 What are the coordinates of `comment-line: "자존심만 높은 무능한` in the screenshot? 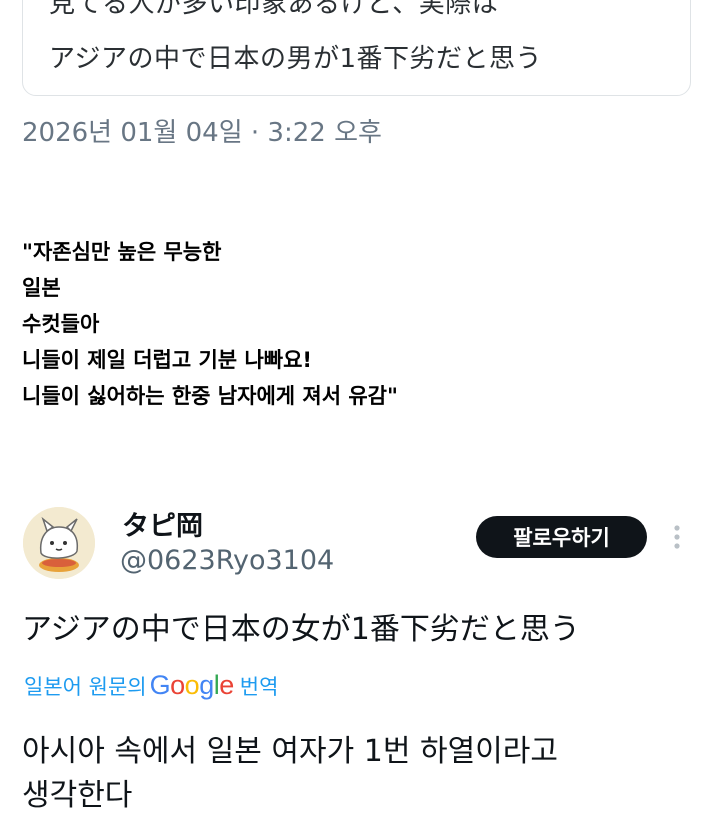 It's located at (122, 252).